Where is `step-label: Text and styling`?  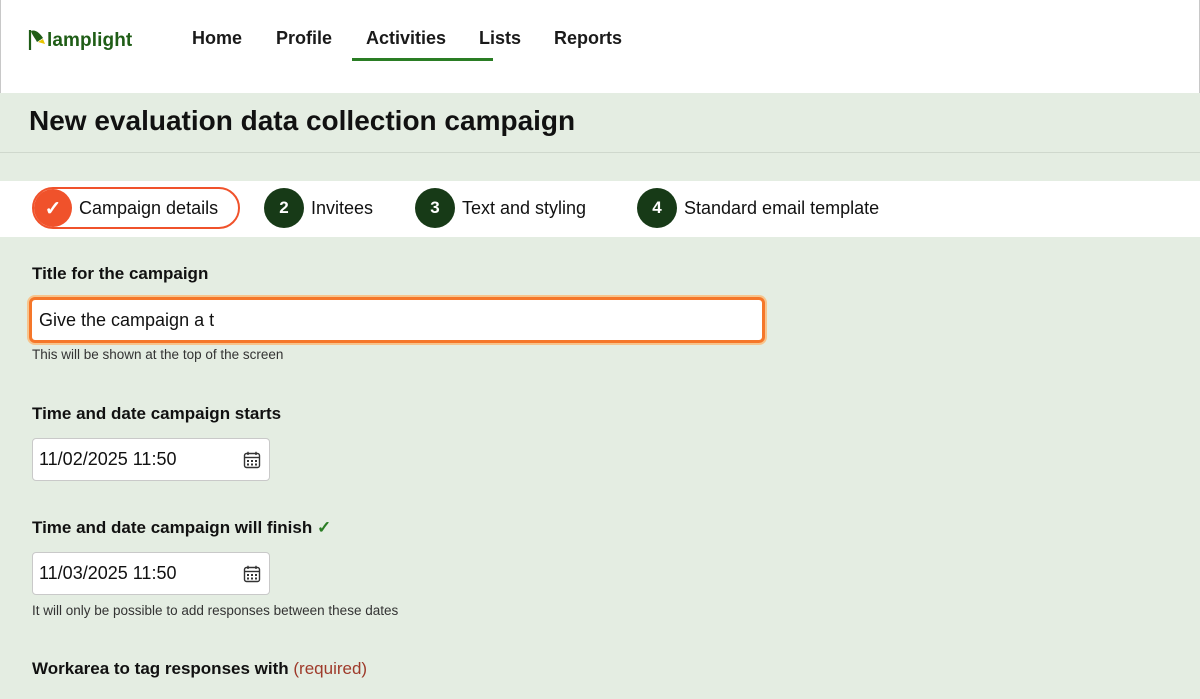
step-label: Text and styling is located at coordinates (524, 207).